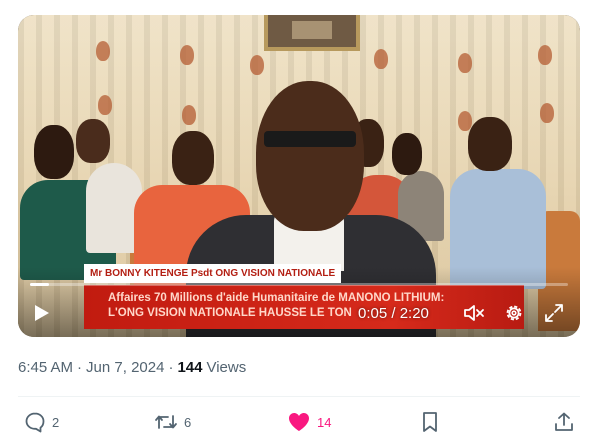 The image size is (598, 448). I want to click on repost-count: 6, so click(188, 422).